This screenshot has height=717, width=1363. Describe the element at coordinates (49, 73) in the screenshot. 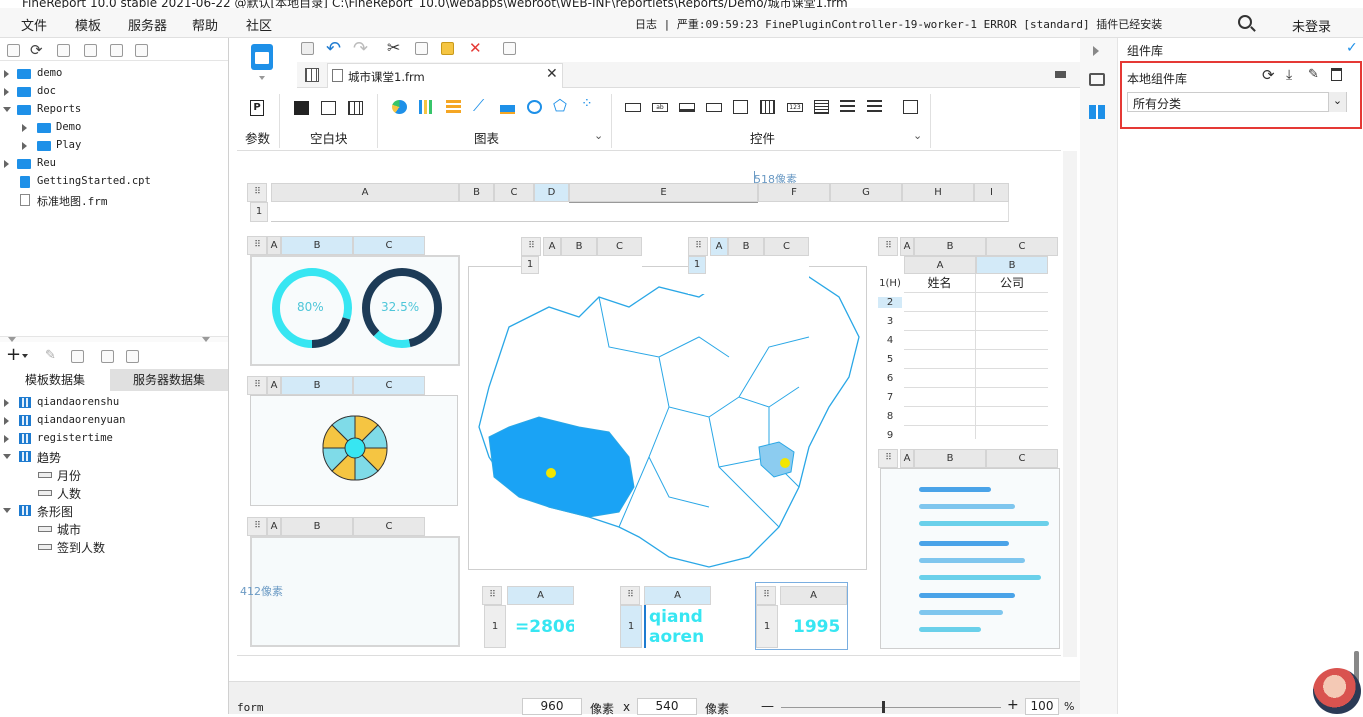

I see `tree-item-demo: demo` at that location.